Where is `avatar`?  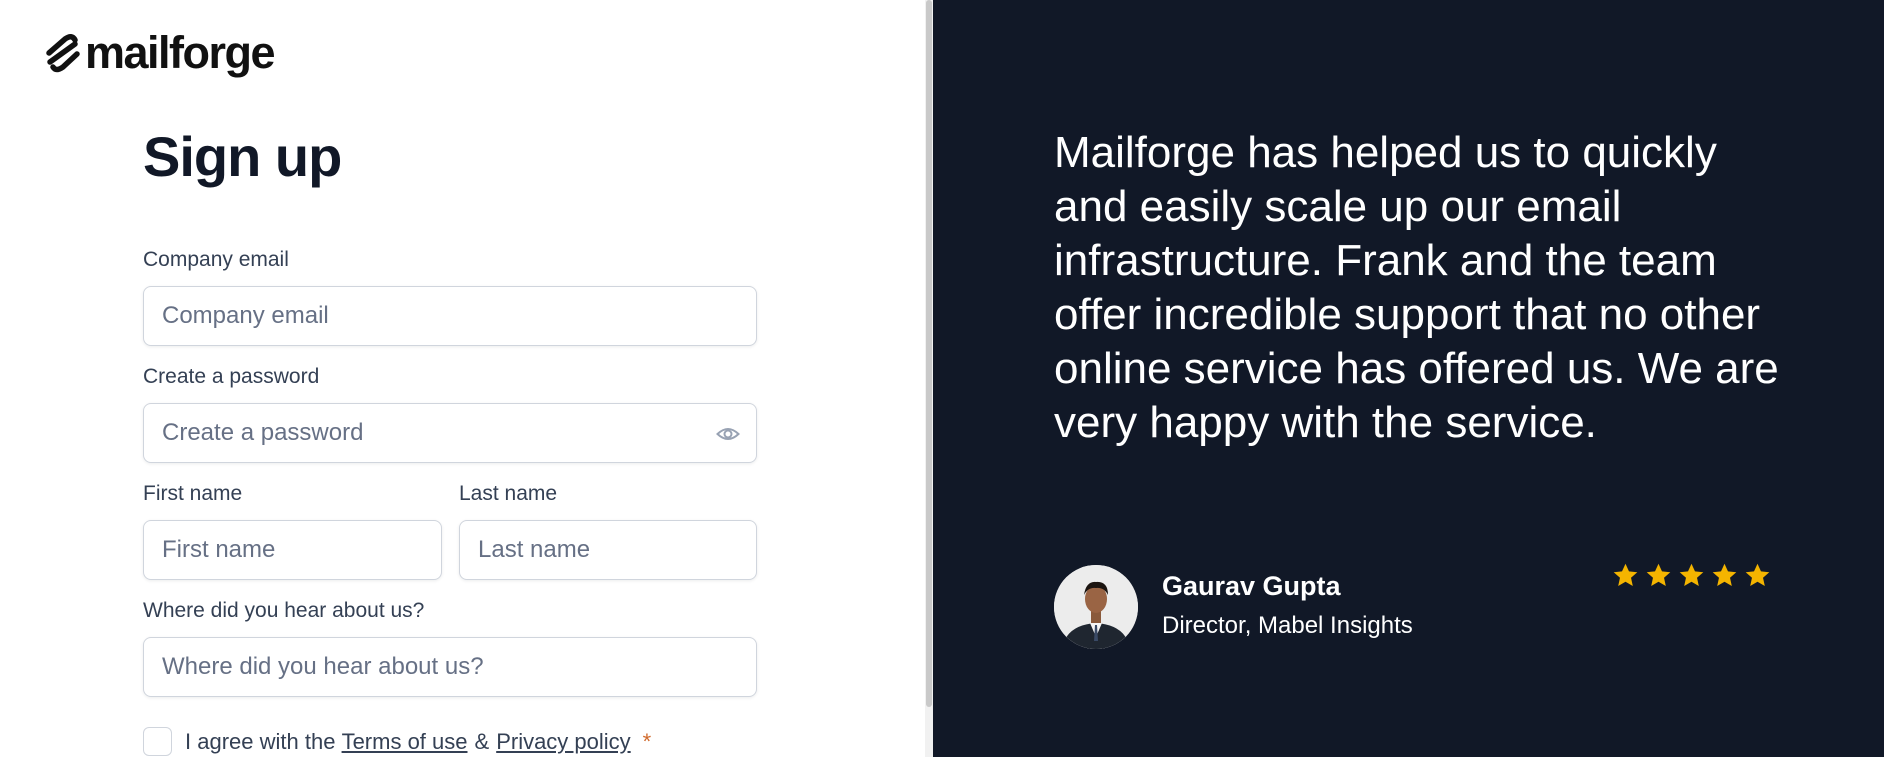
avatar is located at coordinates (1096, 607).